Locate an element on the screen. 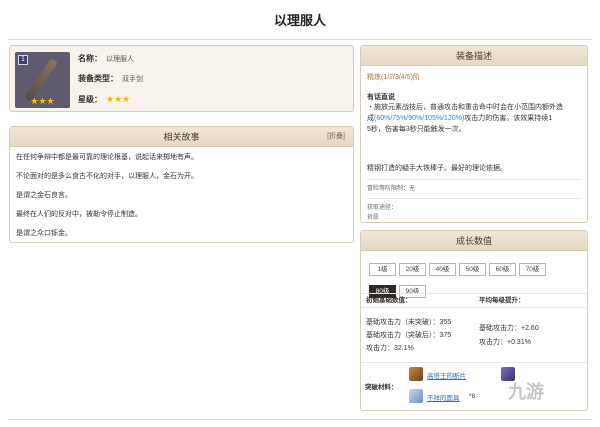  weapon-card: 1 ★★★ 名称： 以理服人 装备类型： 双手剑 星级： ★★★ is located at coordinates (181, 78).